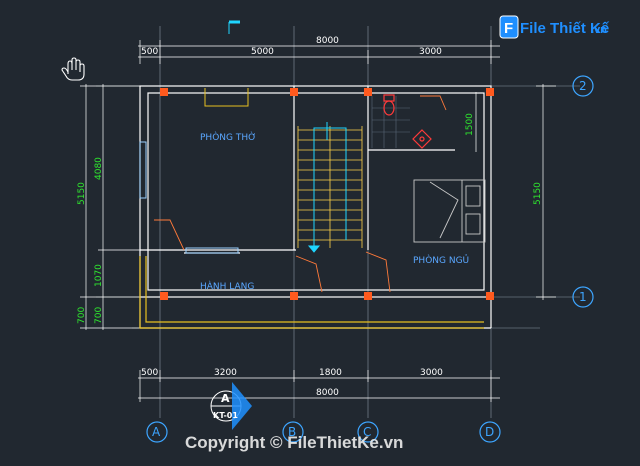 This screenshot has height=466, width=640. I want to click on top-segment-b-dim: 3000, so click(430, 52).